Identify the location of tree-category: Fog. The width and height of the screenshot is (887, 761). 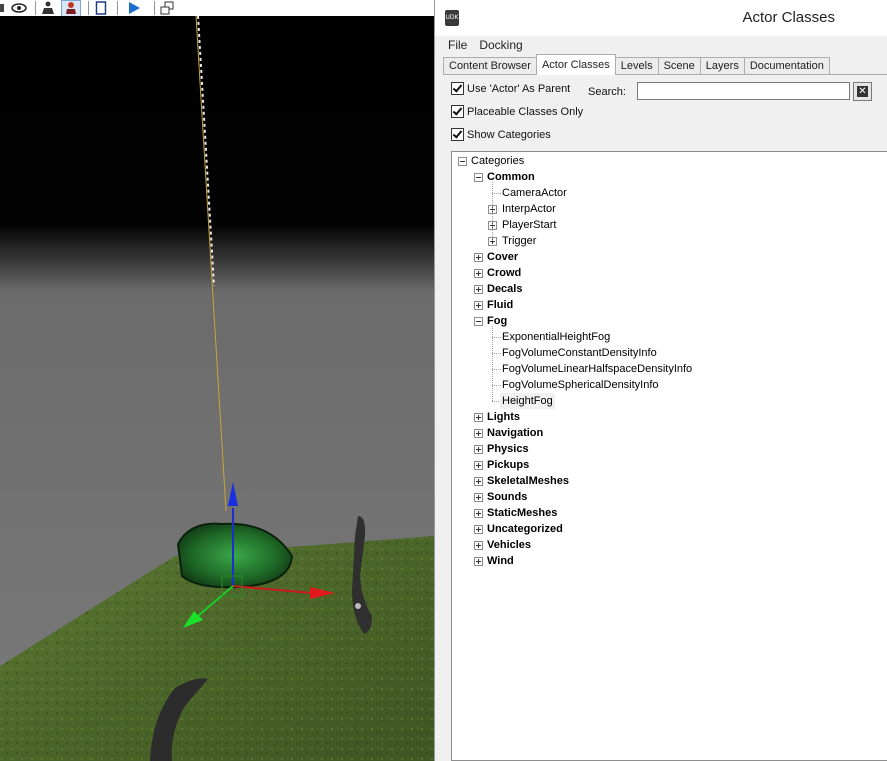
(497, 321).